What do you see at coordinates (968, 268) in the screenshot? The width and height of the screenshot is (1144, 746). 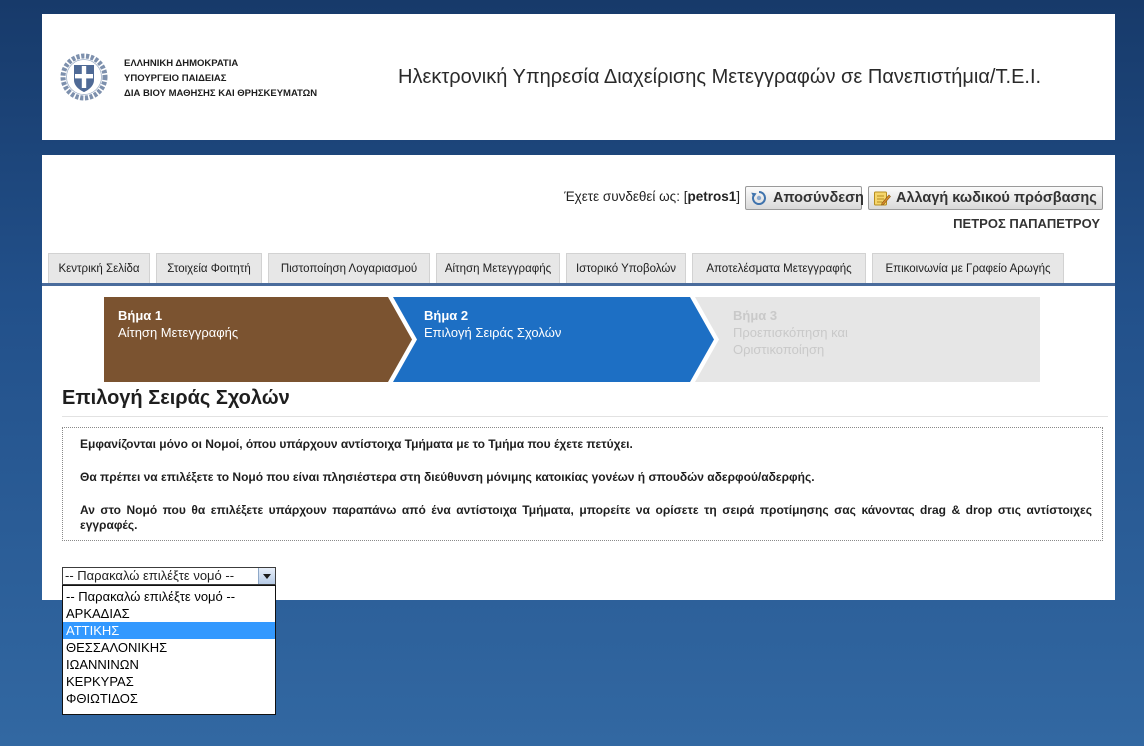 I see `tab-contact-helpdesk: Επικοινωνία με Γραφείο Αρωγής` at bounding box center [968, 268].